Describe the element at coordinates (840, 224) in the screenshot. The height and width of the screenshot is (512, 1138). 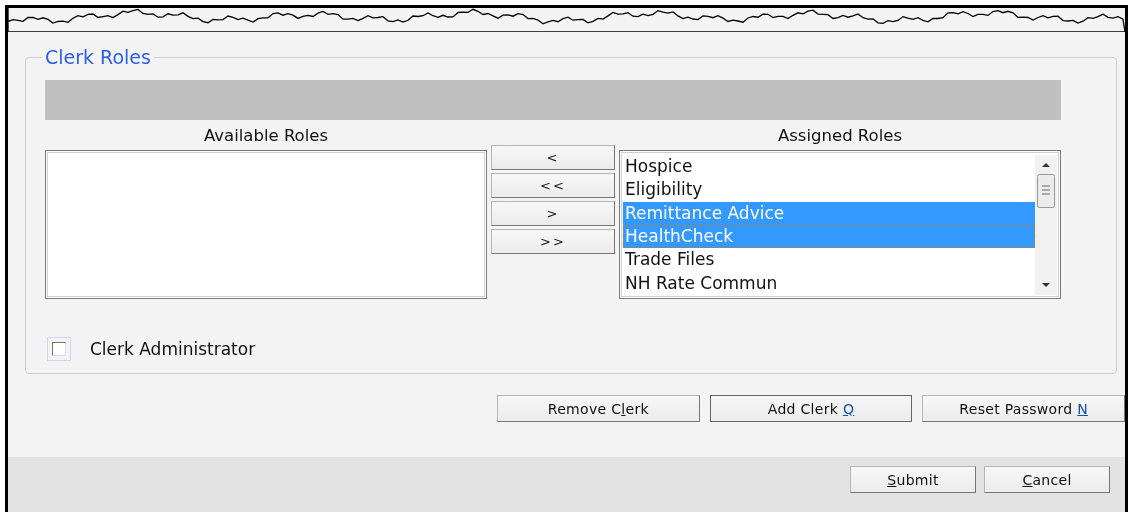
I see `assigned-roles-list: Hospice Eligibility Remittance Advice HealthCheck Trade Files NH Rate Commun` at that location.